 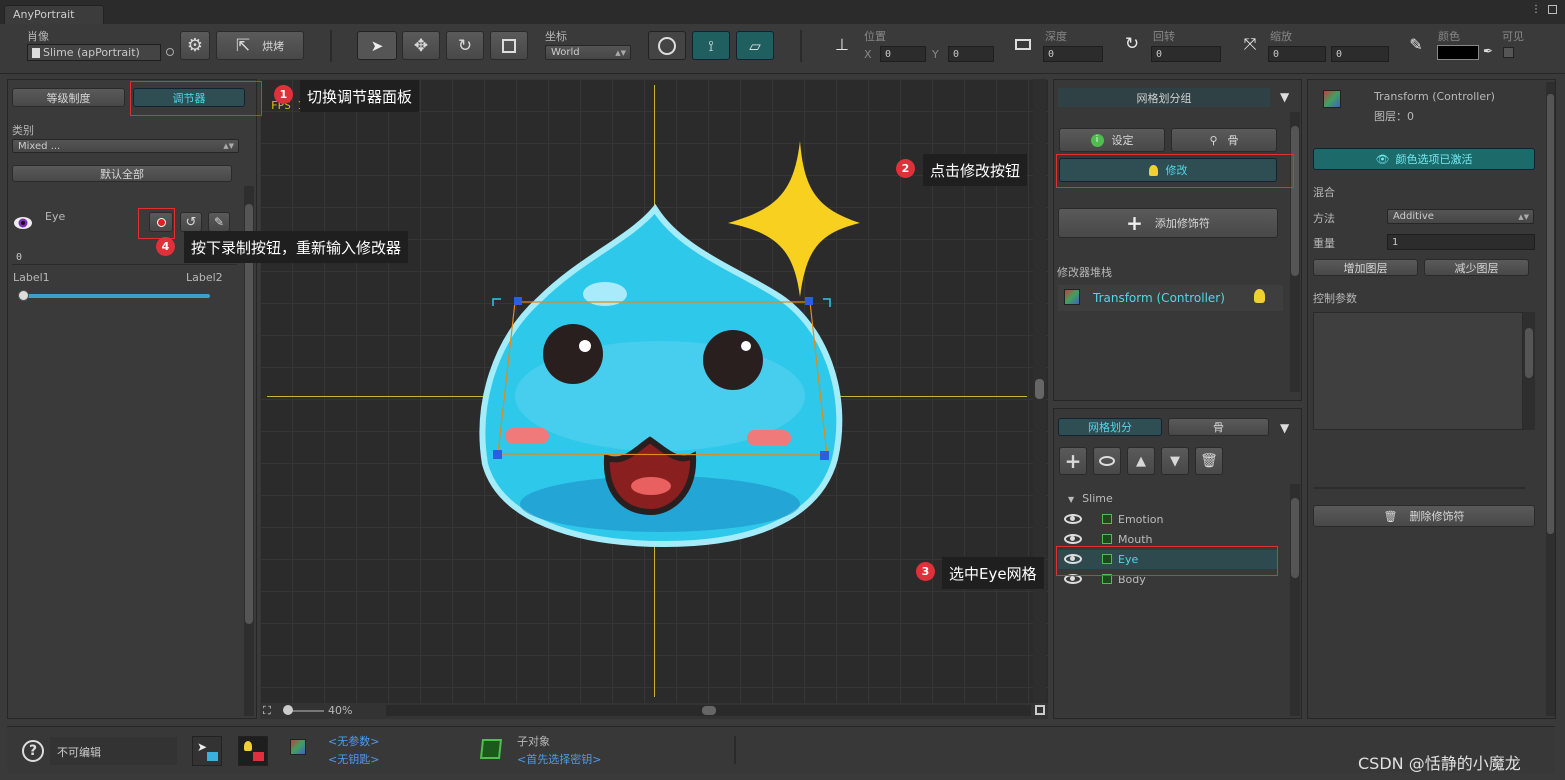 I want to click on fit-view-icon: ⛶, so click(x=267, y=711).